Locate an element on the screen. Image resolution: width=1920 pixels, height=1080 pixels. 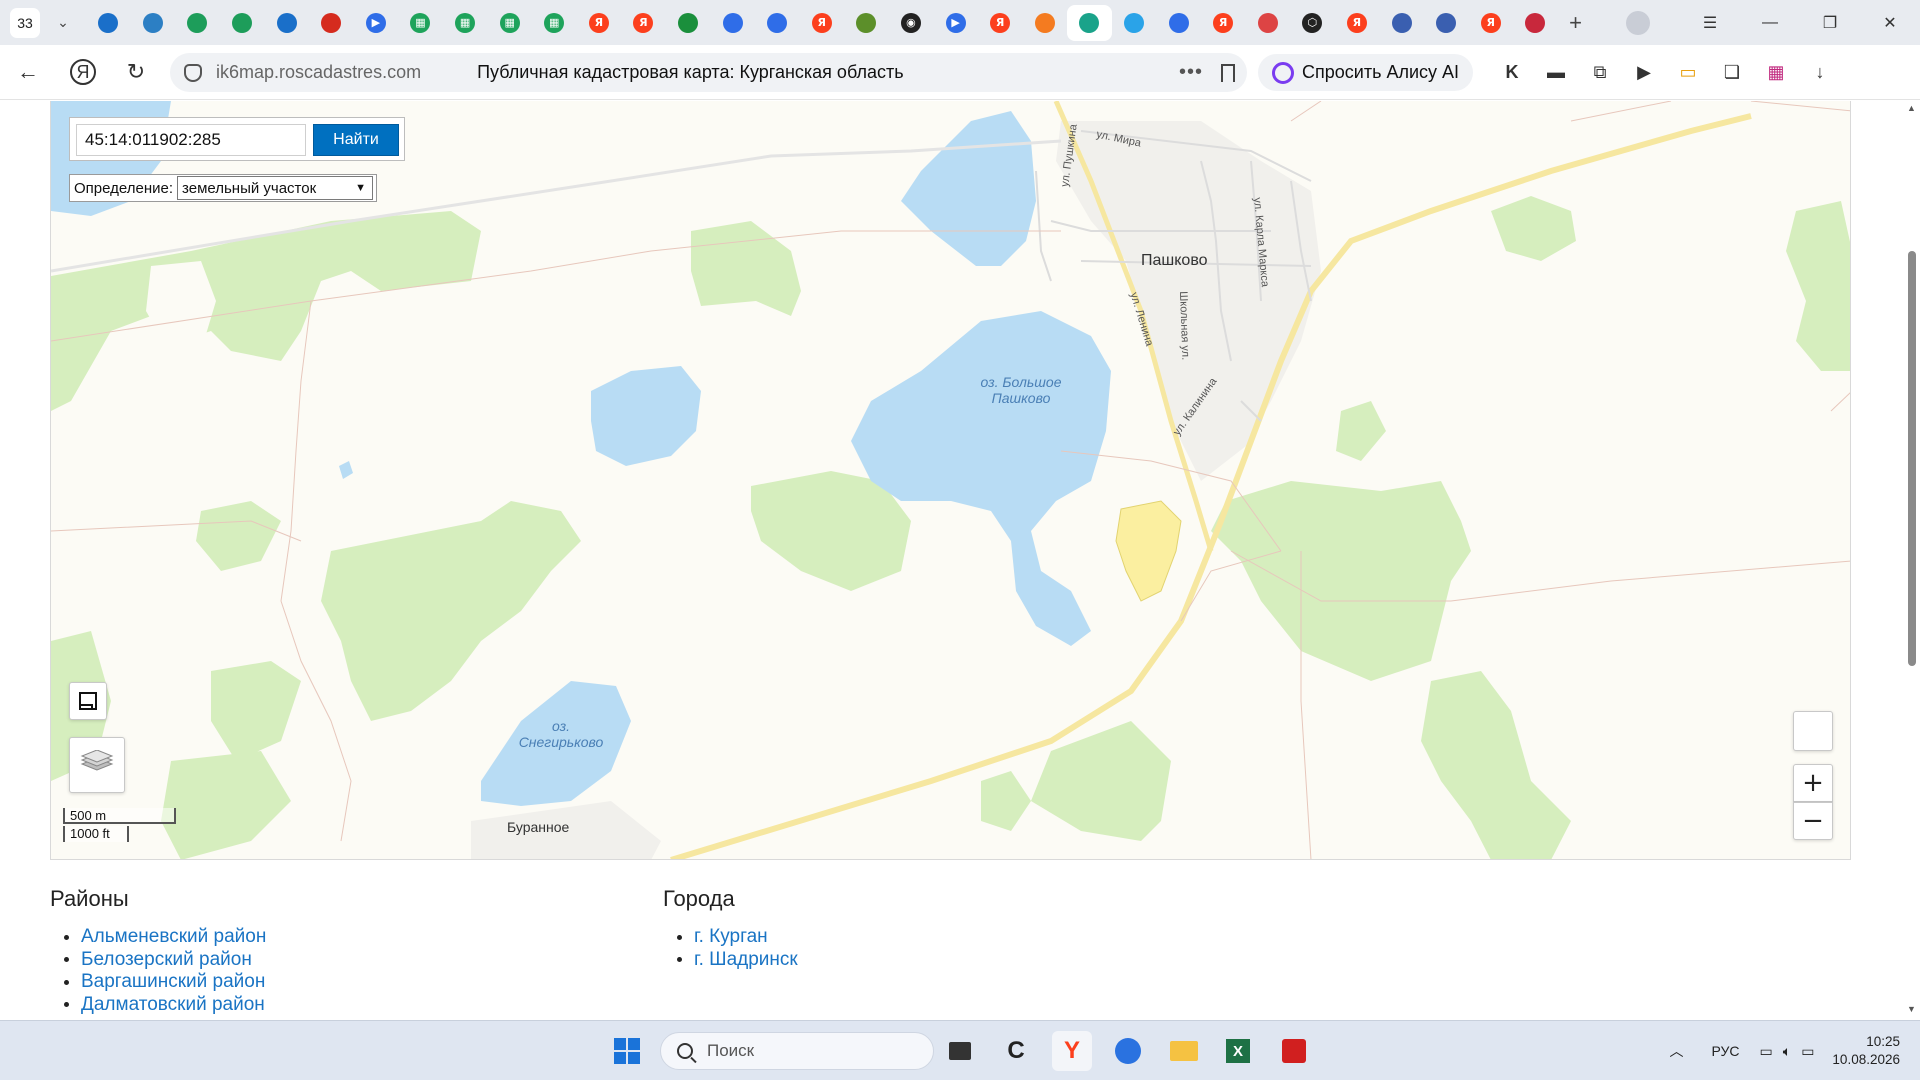
c-app-icon: C is located at coordinates (1016, 1051).